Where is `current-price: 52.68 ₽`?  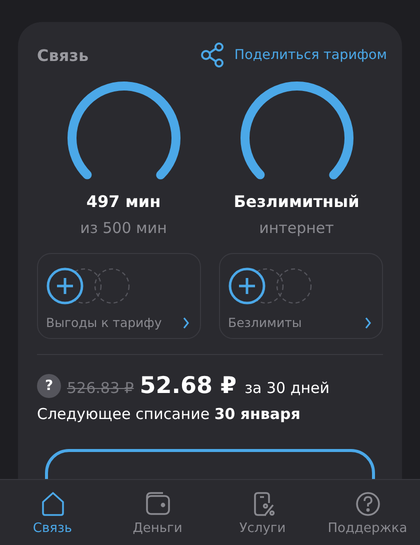 current-price: 52.68 ₽ is located at coordinates (188, 386).